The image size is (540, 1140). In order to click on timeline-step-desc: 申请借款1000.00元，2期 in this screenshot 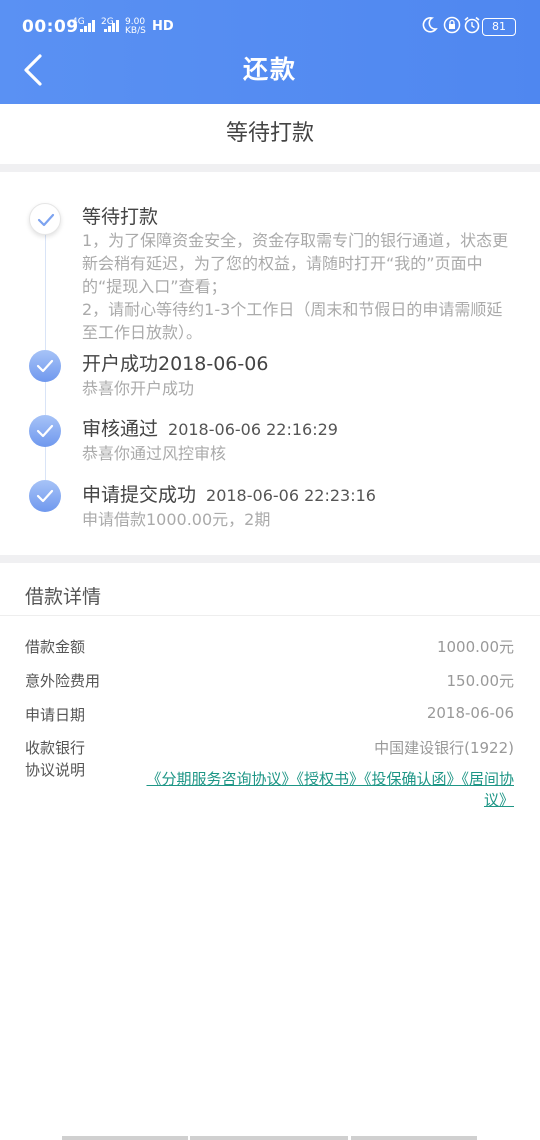, I will do `click(176, 519)`.